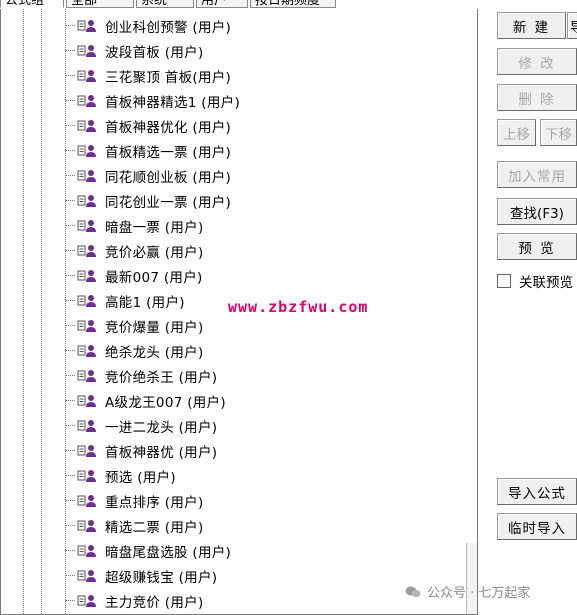  What do you see at coordinates (298, 307) in the screenshot?
I see `watermark: www.zbzfwu.com` at bounding box center [298, 307].